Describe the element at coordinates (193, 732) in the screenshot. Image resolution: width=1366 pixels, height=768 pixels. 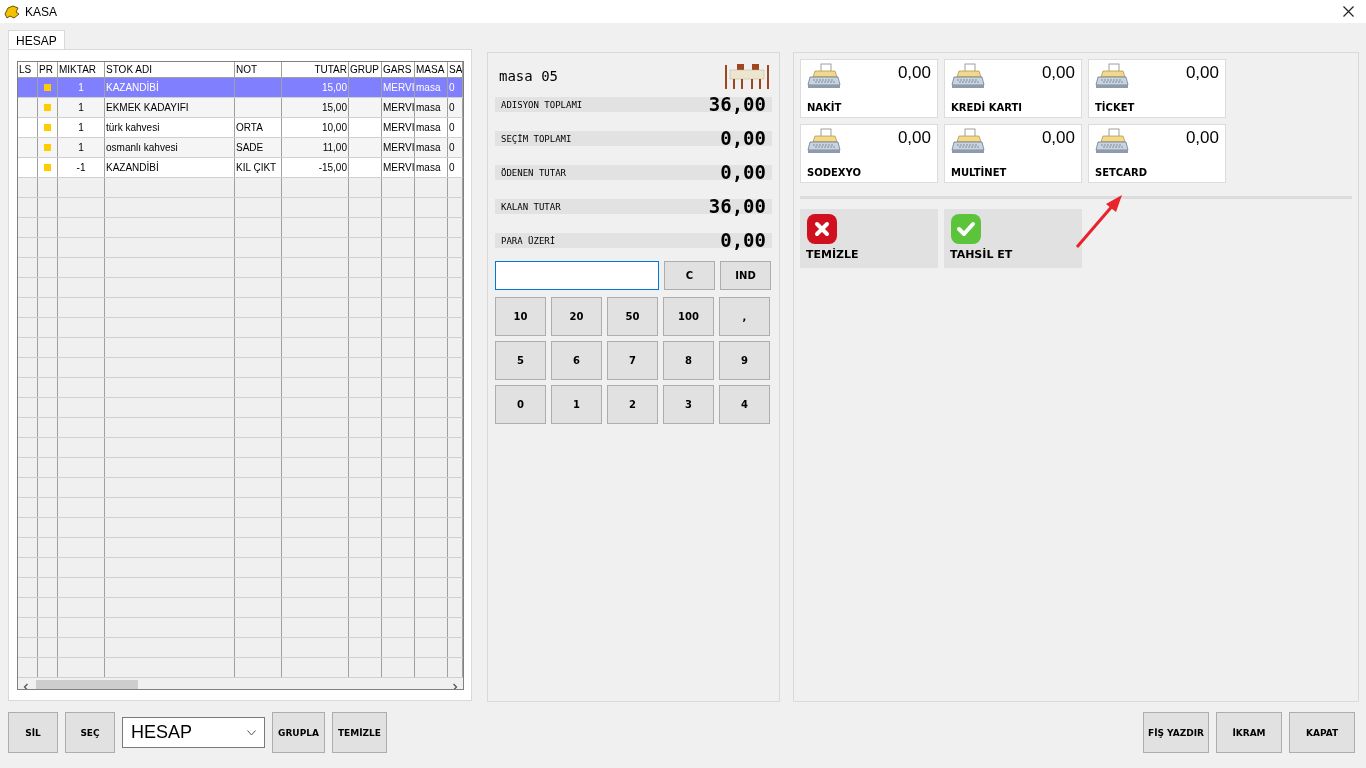
I see `dropdown: HESAP` at that location.